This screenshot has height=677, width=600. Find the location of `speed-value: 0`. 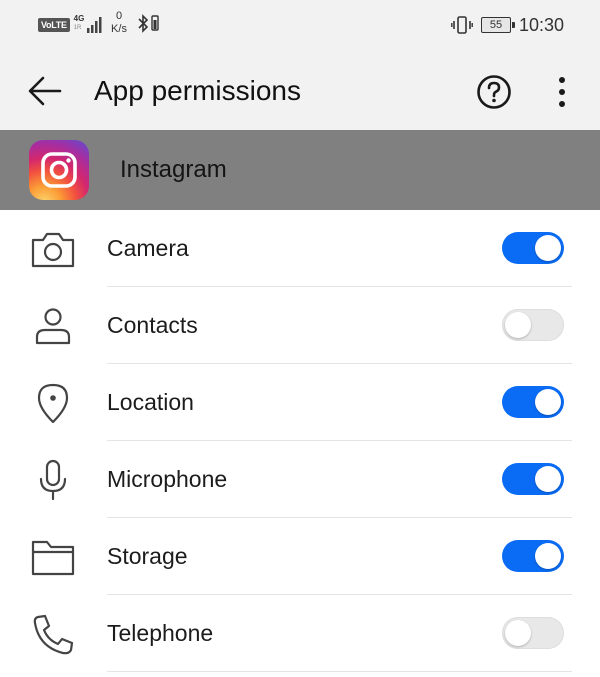

speed-value: 0 is located at coordinates (119, 16).